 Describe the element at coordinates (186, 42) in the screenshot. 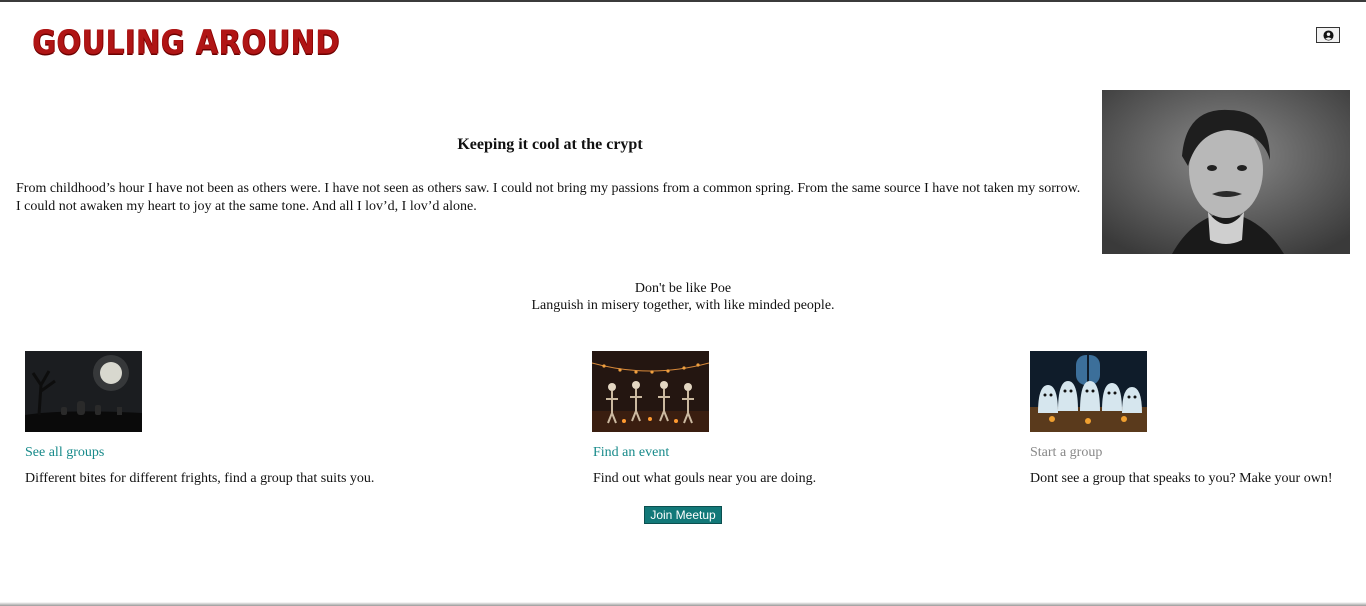

I see `site-logo: Gouling Around` at that location.